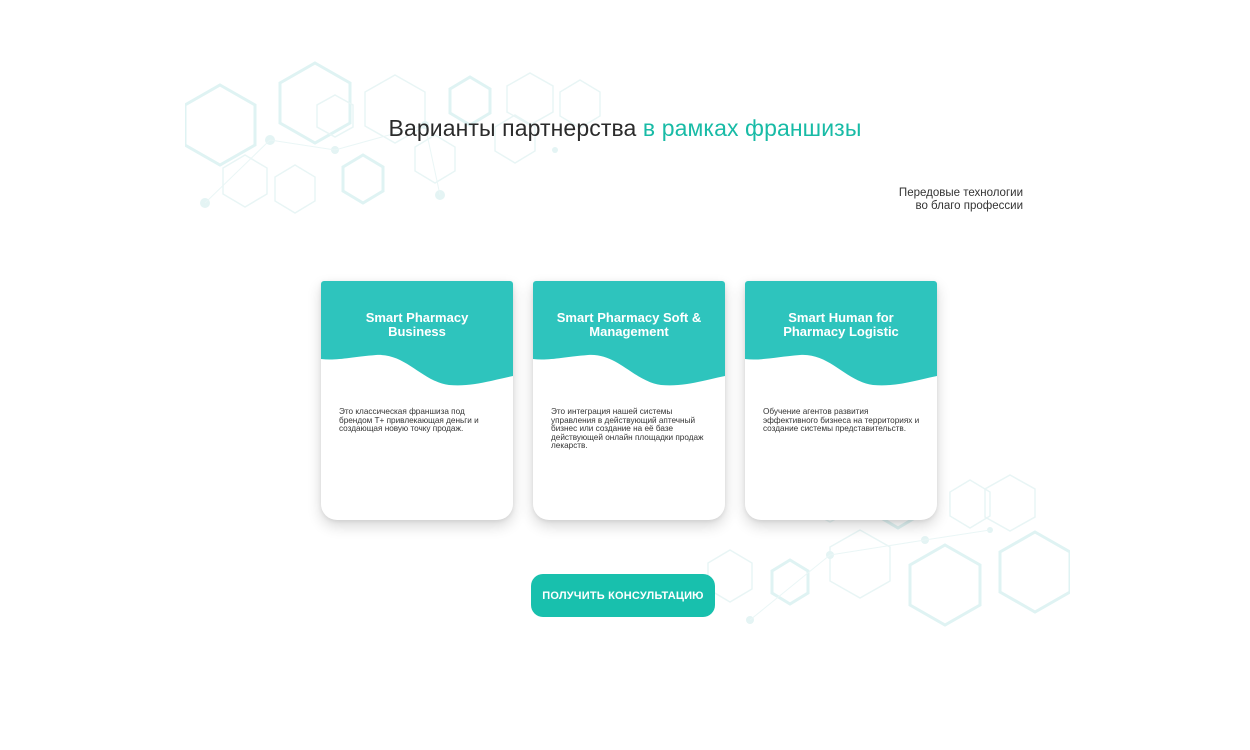 This screenshot has height=750, width=1250. I want to click on tagline-line-1: Передовые технологии, so click(960, 193).